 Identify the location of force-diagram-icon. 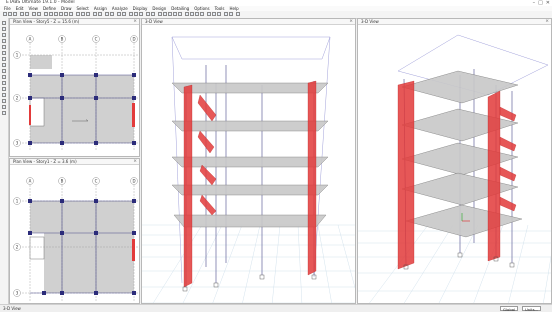
(136, 14).